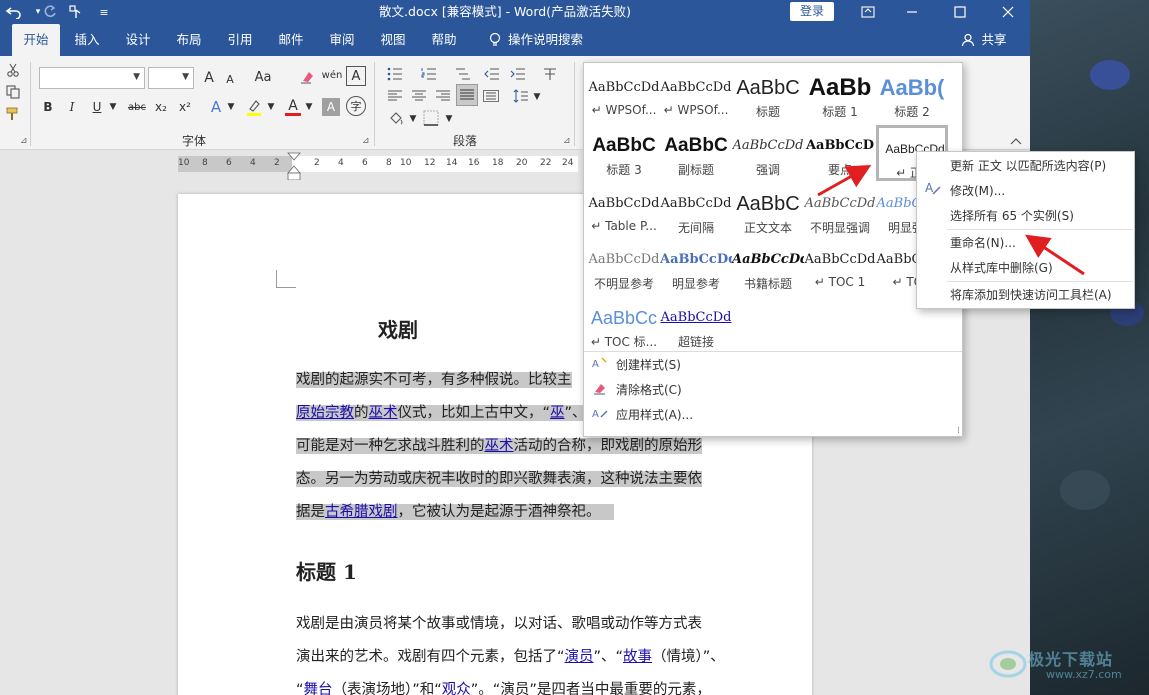 This screenshot has width=1149, height=695. What do you see at coordinates (840, 153) in the screenshot?
I see `style-option: AaBbCcD 要点` at bounding box center [840, 153].